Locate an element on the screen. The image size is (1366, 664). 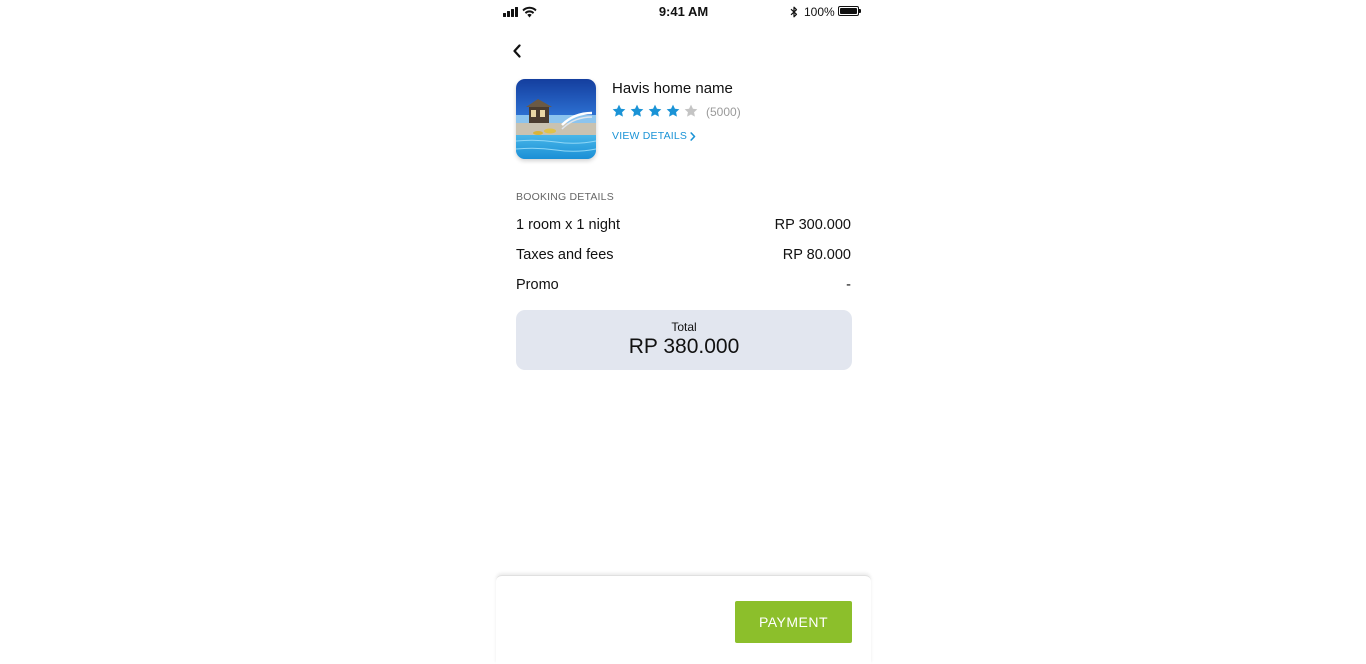
back-button is located at coordinates (517, 51).